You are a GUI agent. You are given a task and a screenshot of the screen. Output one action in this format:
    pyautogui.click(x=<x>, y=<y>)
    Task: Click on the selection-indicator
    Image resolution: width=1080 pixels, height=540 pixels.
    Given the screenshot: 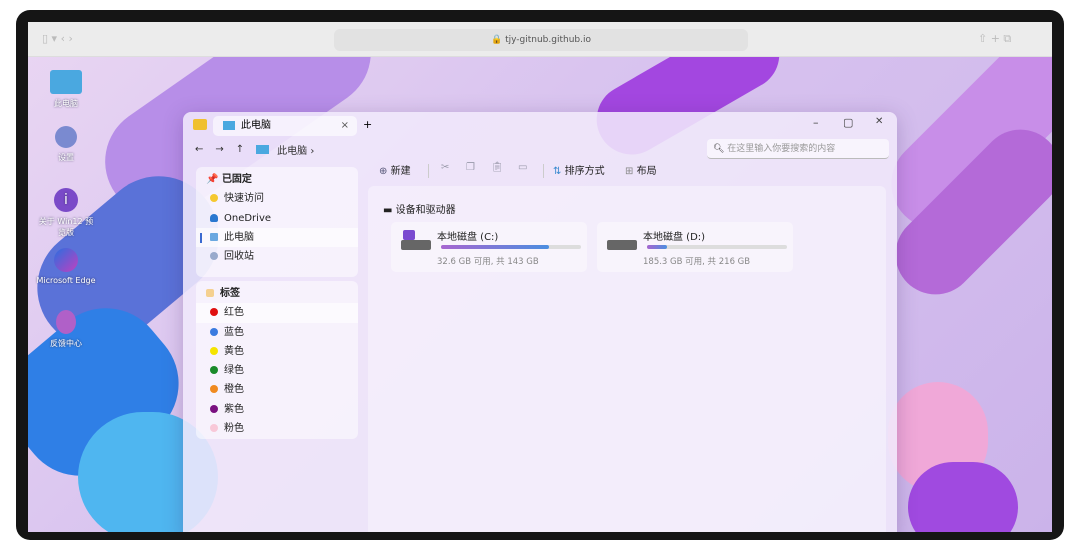 What is the action you would take?
    pyautogui.click(x=201, y=237)
    